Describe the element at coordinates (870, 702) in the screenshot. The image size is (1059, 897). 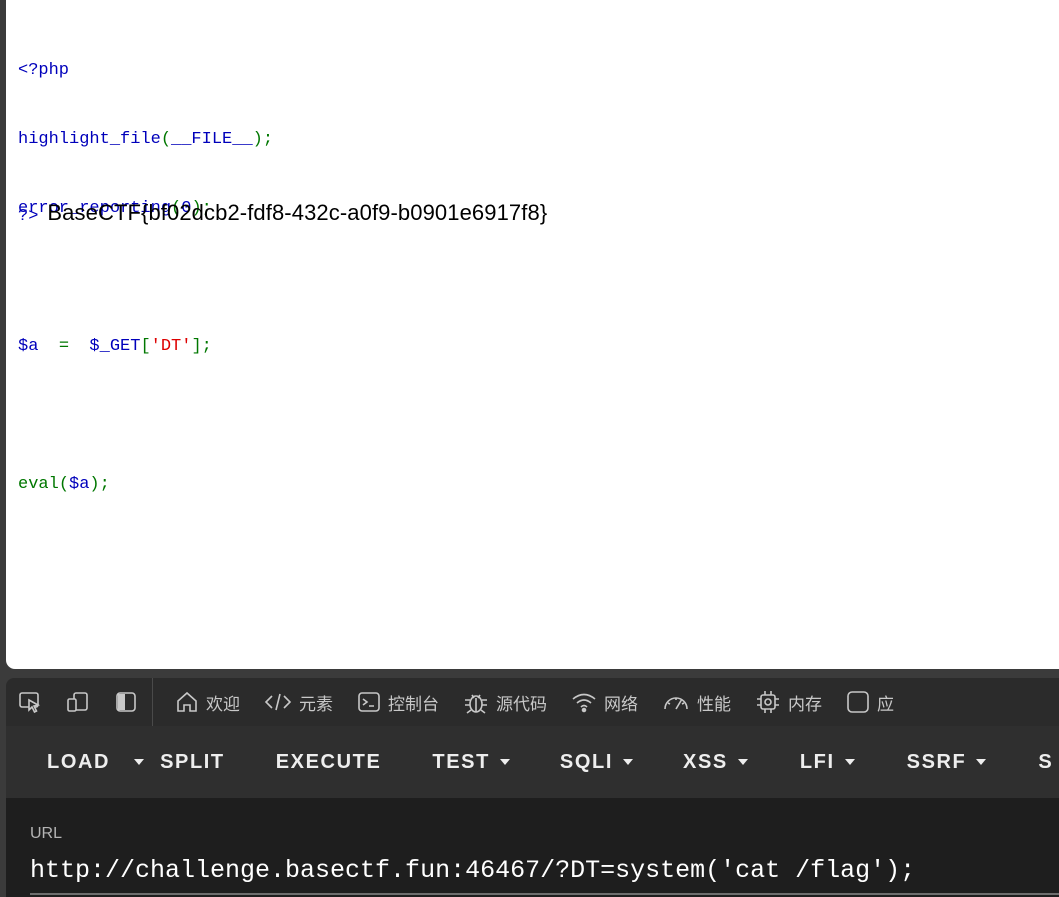
I see `tab-application: 应` at that location.